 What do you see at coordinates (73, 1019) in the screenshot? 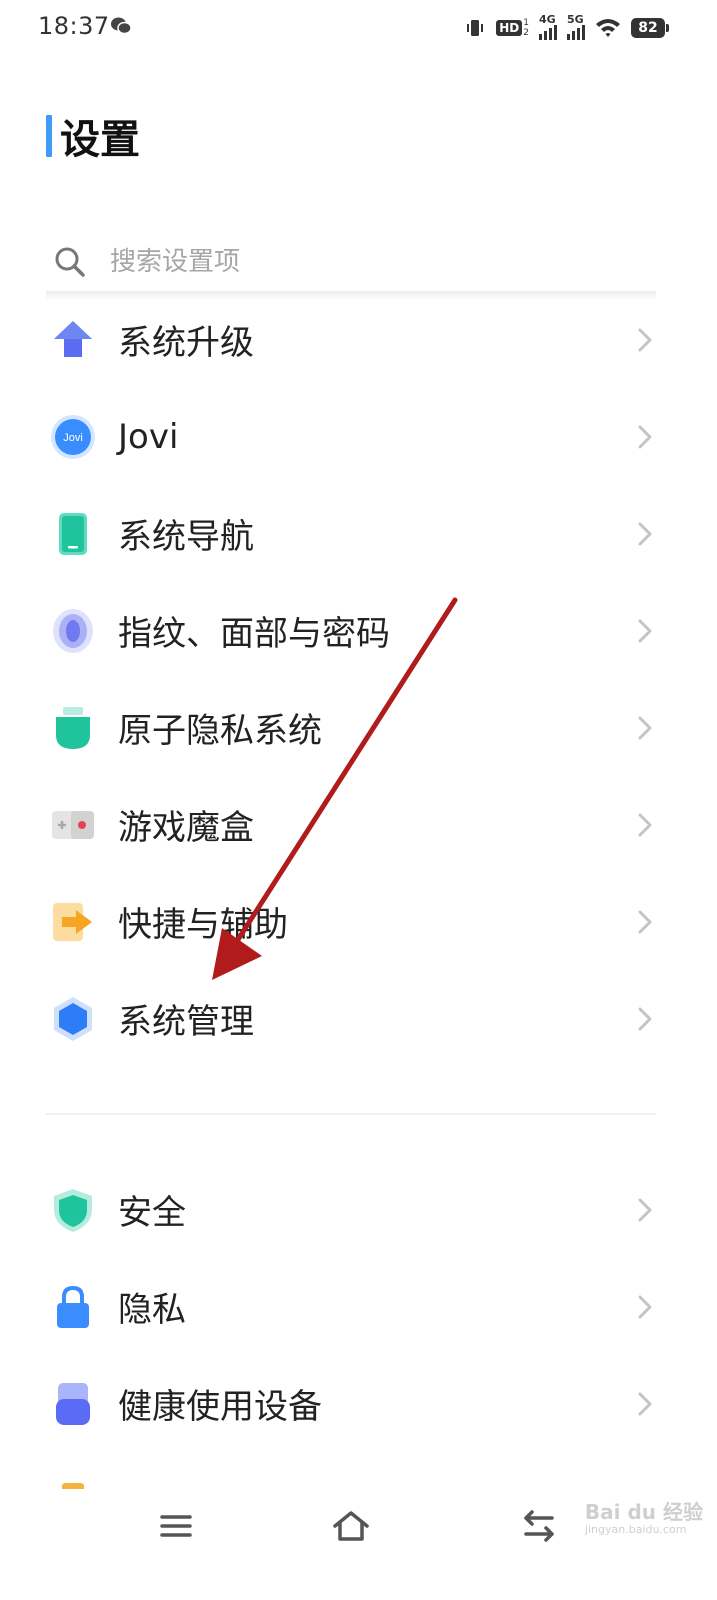
I see `hexagon-icon` at bounding box center [73, 1019].